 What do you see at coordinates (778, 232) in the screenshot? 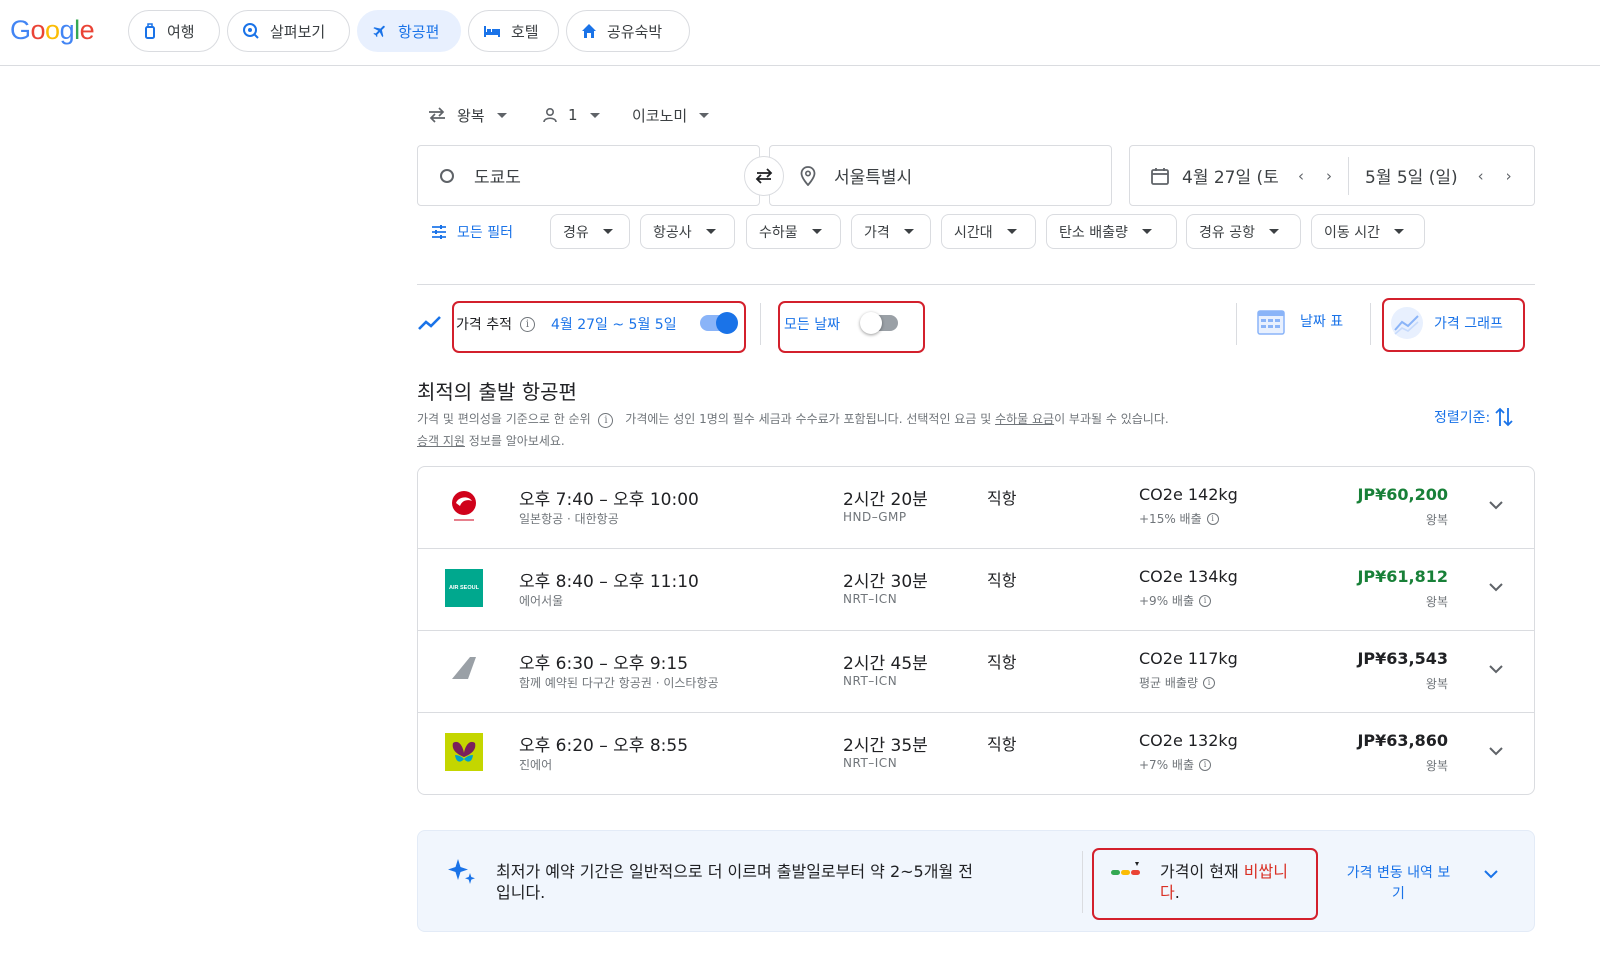
I see `chip-label: 수하물` at bounding box center [778, 232].